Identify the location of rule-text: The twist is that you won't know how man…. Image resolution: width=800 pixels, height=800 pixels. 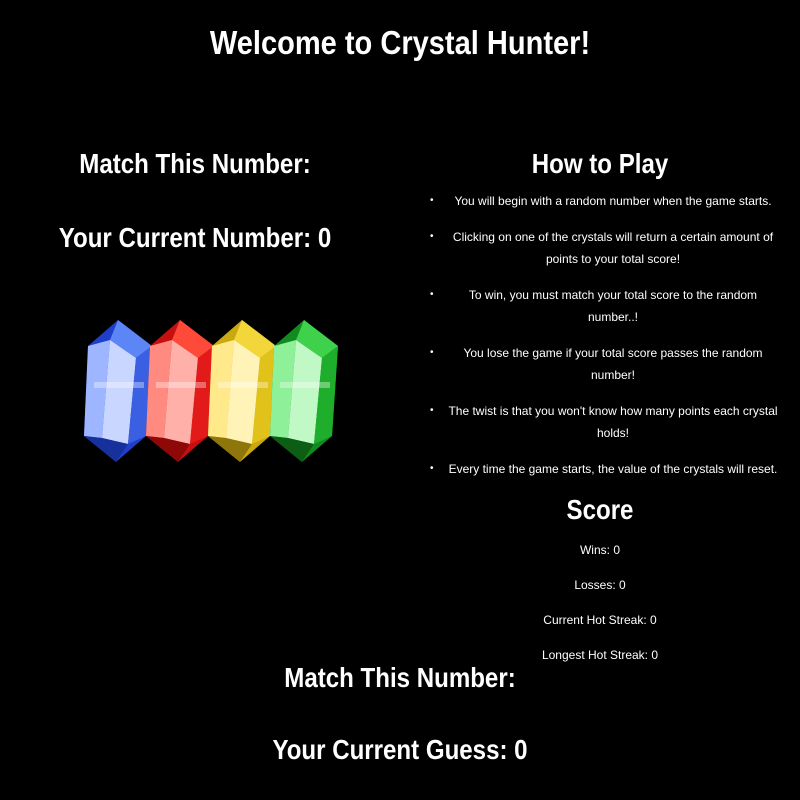
(613, 422).